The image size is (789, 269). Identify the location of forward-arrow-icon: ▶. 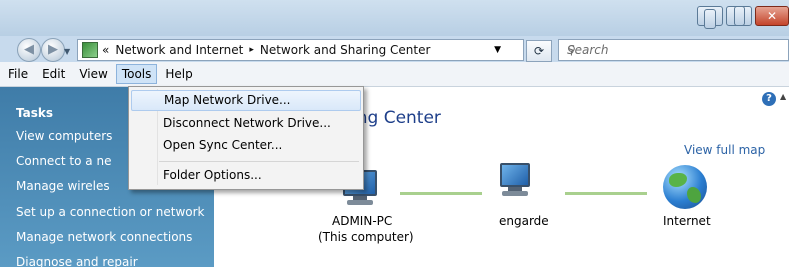
(53, 49).